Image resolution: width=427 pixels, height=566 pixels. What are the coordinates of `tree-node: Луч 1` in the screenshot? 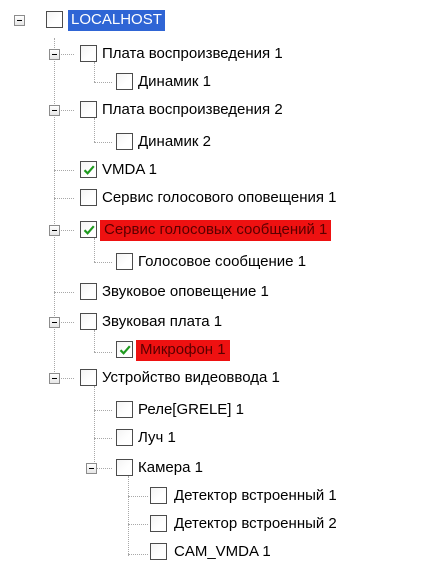 It's located at (210, 440).